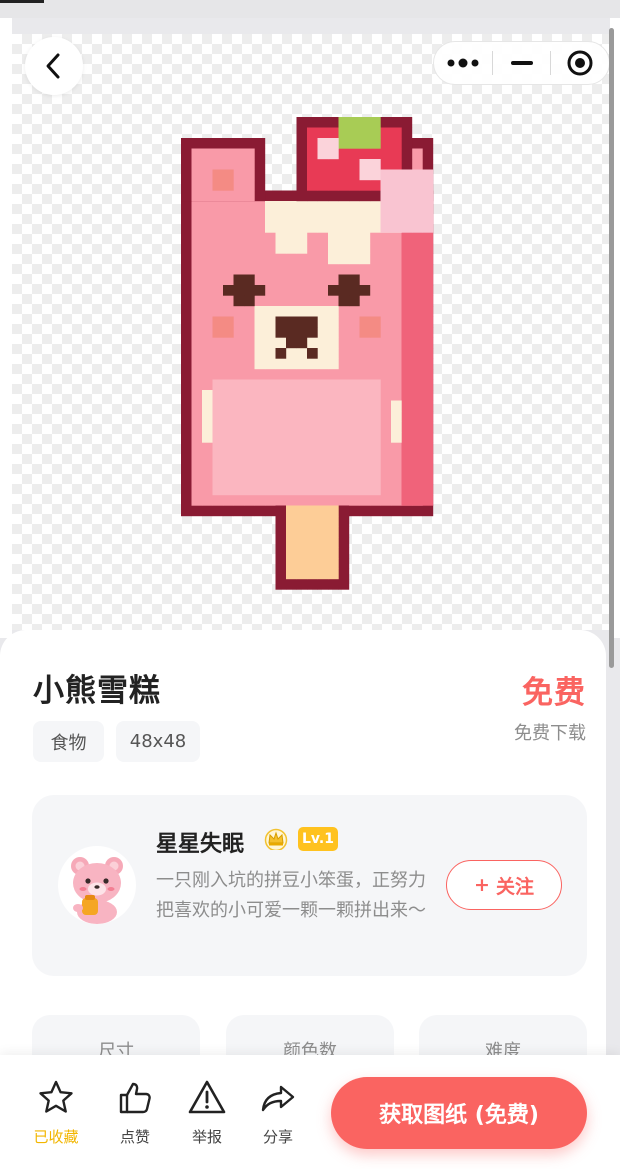 This screenshot has width=620, height=1169. I want to click on like-button: 点赞, so click(135, 1114).